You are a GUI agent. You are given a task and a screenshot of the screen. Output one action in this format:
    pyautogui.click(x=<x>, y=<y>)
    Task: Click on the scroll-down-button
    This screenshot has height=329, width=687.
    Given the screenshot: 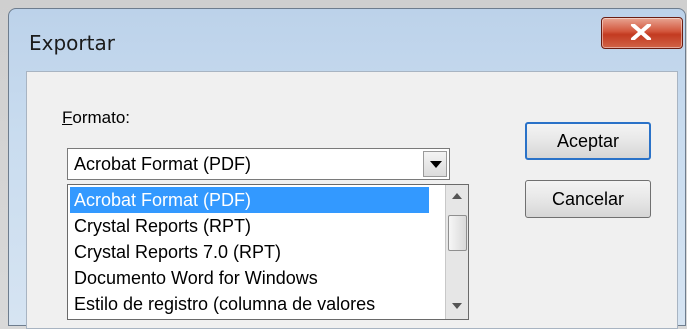 What is the action you would take?
    pyautogui.click(x=457, y=307)
    